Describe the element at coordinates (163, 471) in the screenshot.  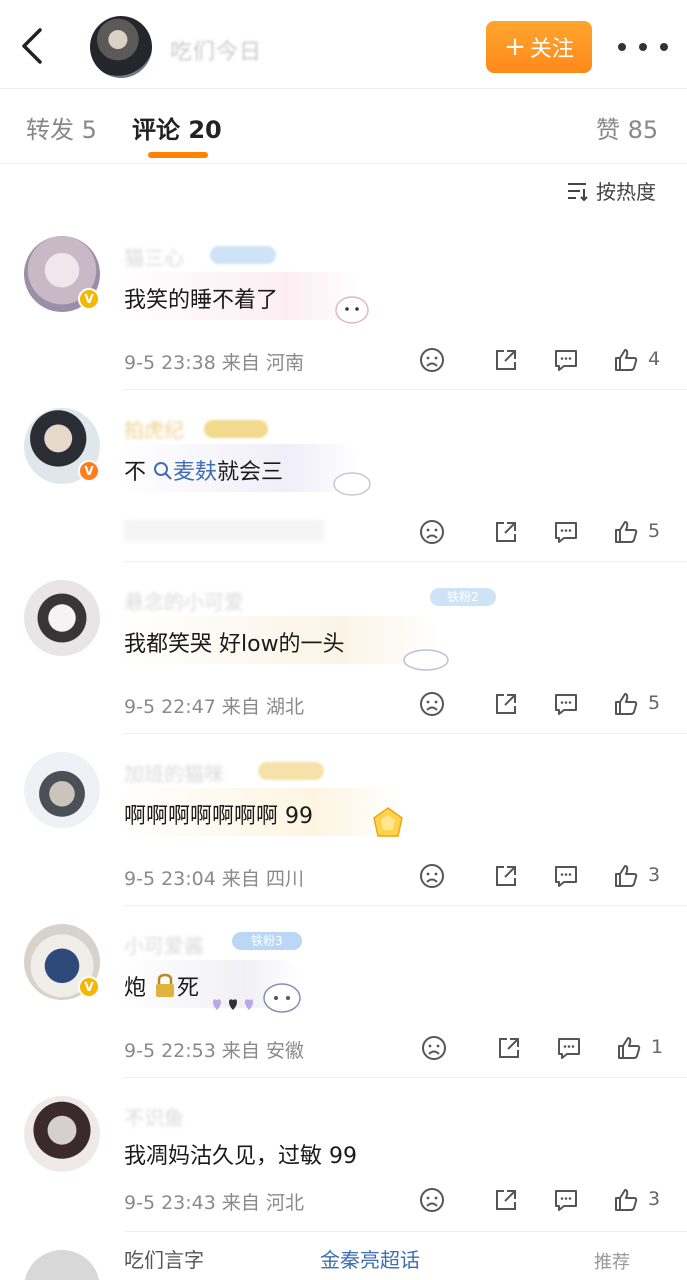
I see `search-icon` at that location.